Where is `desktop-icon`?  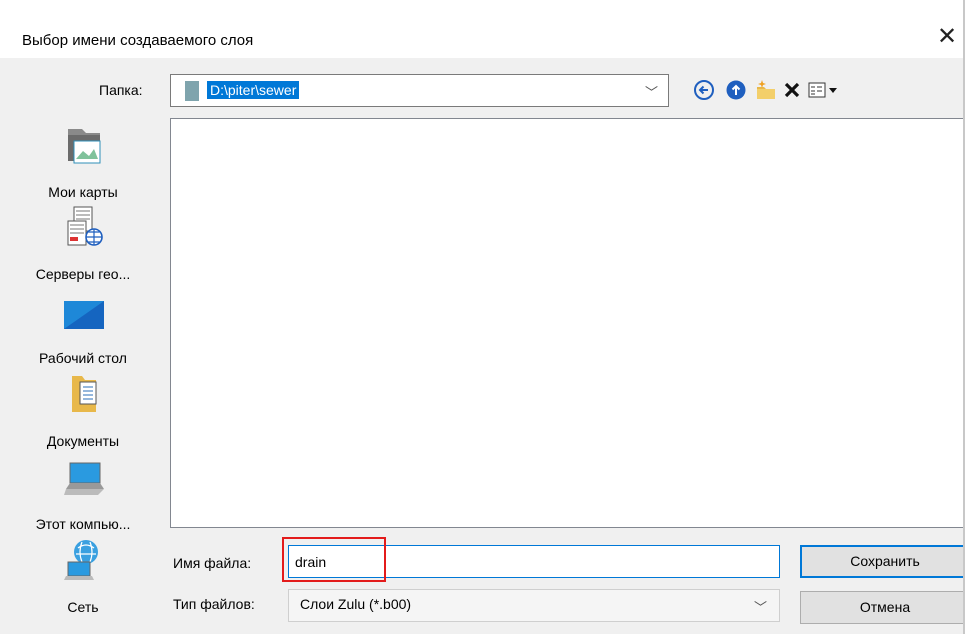
desktop-icon is located at coordinates (84, 315).